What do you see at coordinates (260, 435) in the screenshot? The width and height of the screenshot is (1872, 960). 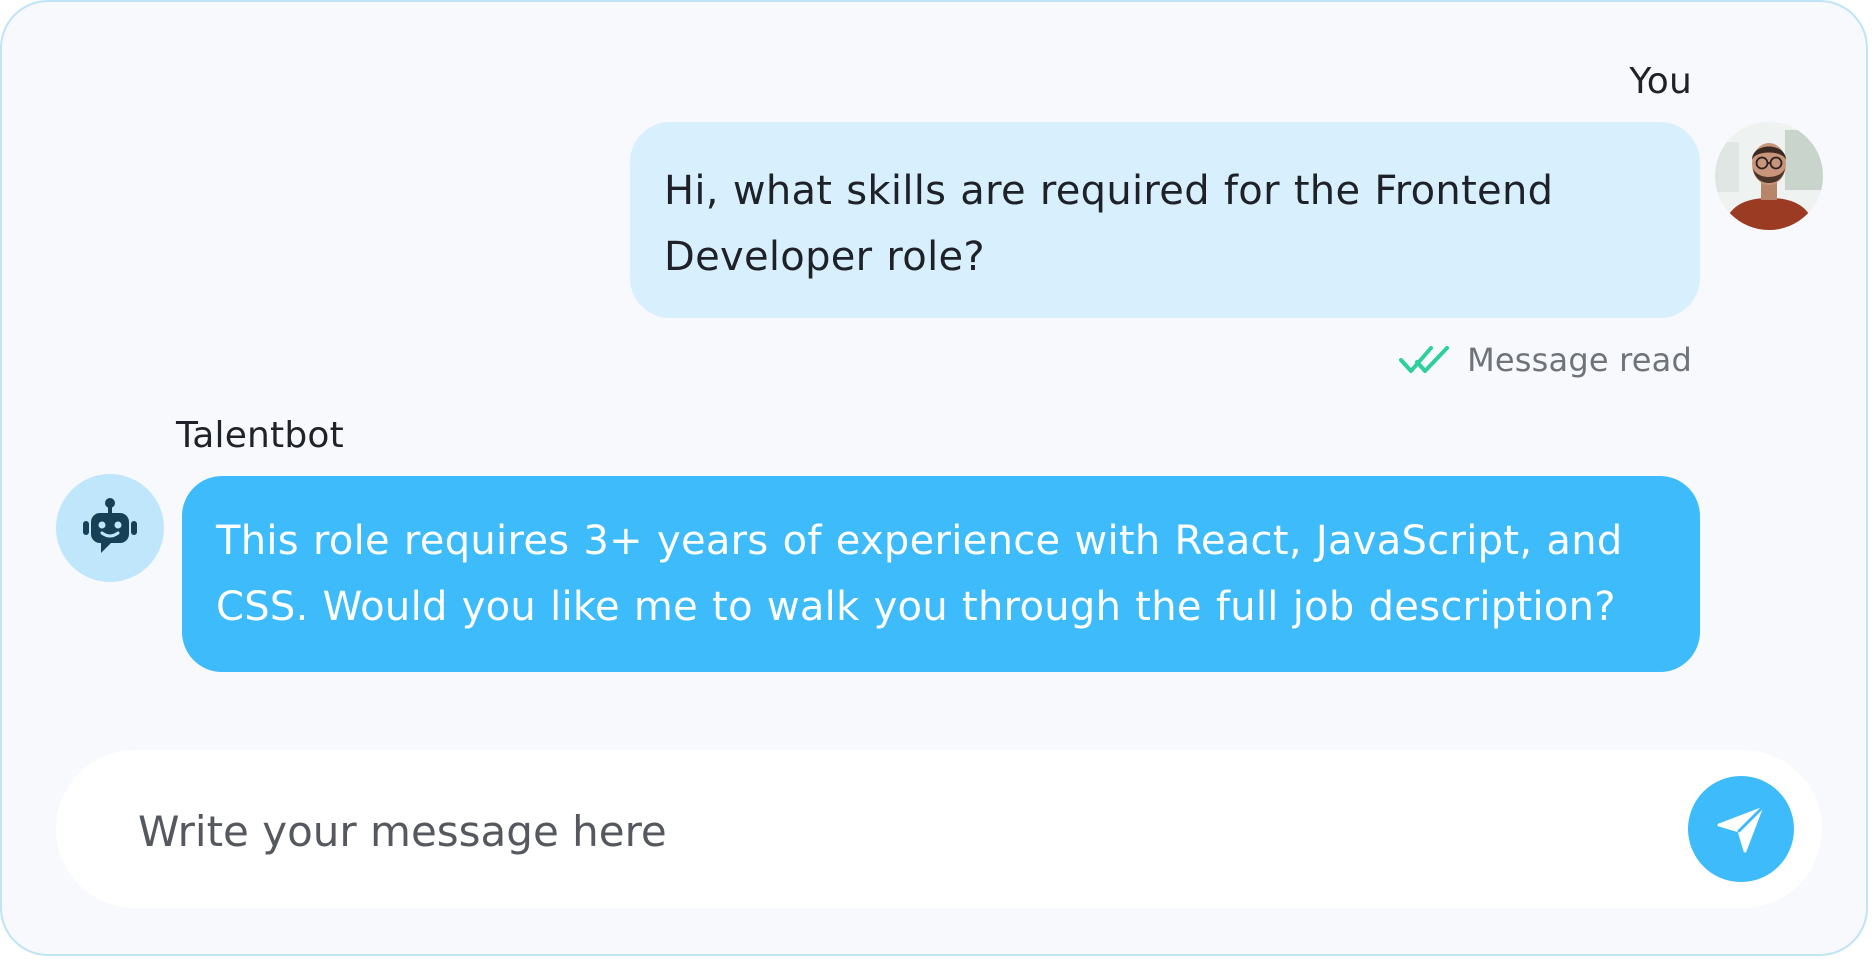 I see `message-sender-name: Talentbot` at bounding box center [260, 435].